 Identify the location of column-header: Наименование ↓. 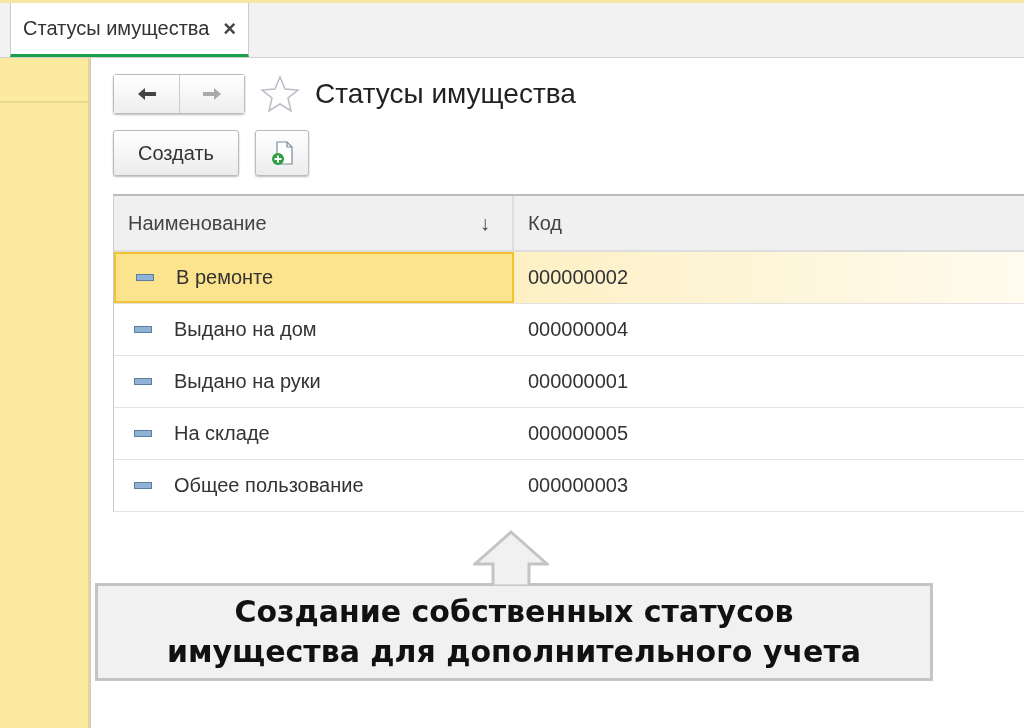
(314, 223).